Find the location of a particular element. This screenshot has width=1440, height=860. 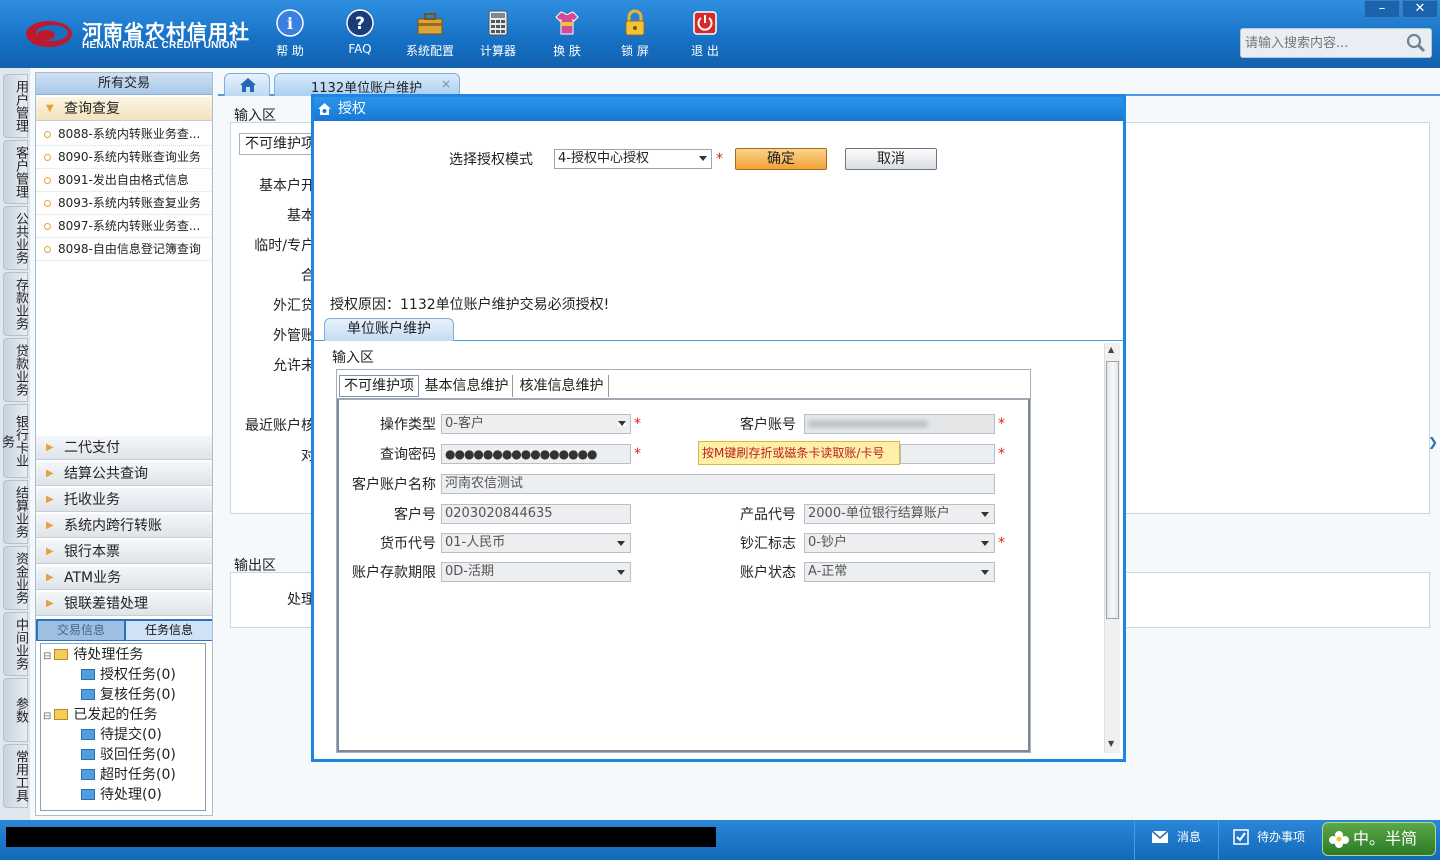

lock-screen-button: 锁 屏 is located at coordinates (635, 35).